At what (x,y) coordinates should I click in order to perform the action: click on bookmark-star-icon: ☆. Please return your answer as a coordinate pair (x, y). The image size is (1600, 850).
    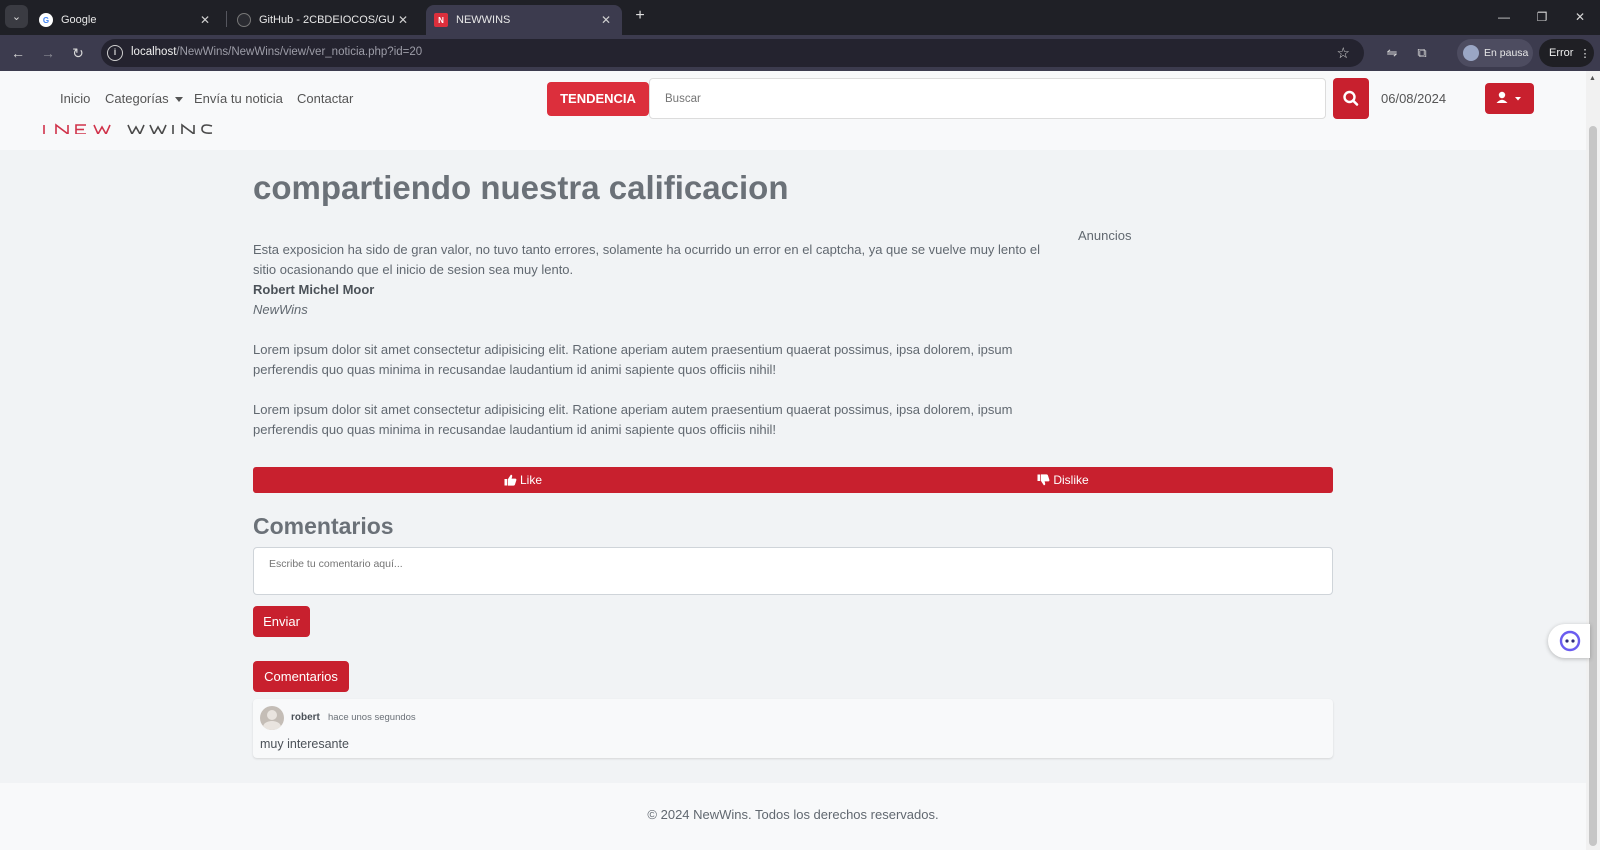
    Looking at the image, I should click on (1343, 53).